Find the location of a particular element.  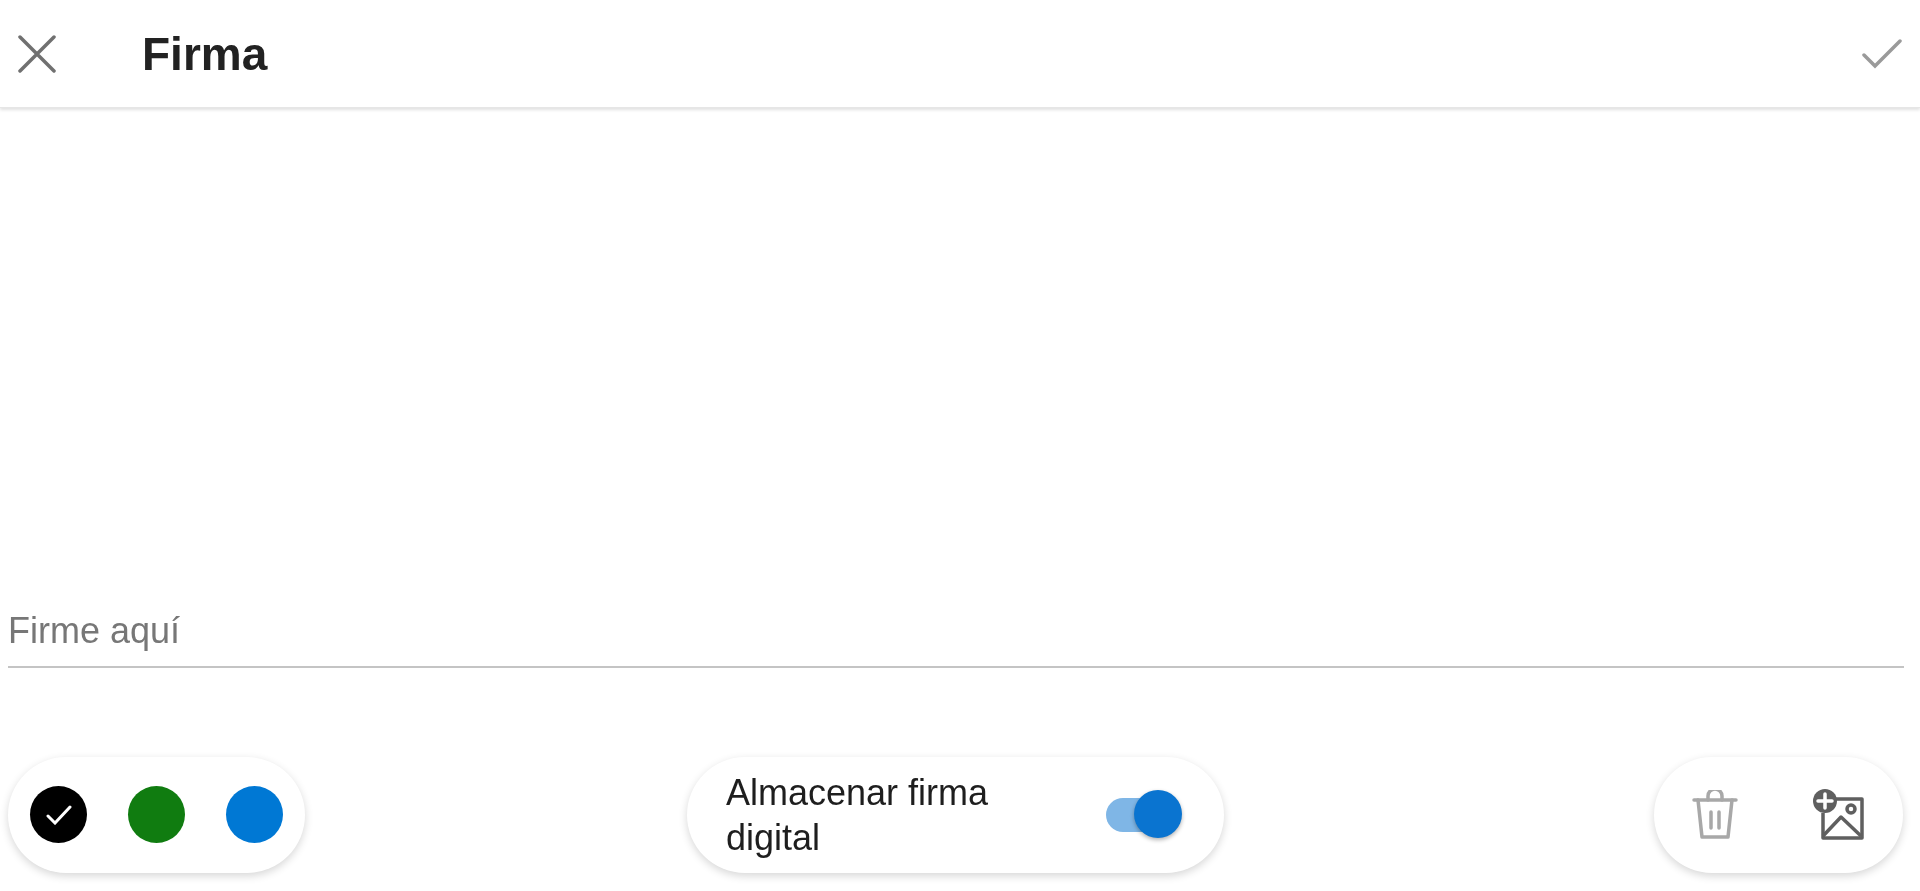

close-button is located at coordinates (37, 53).